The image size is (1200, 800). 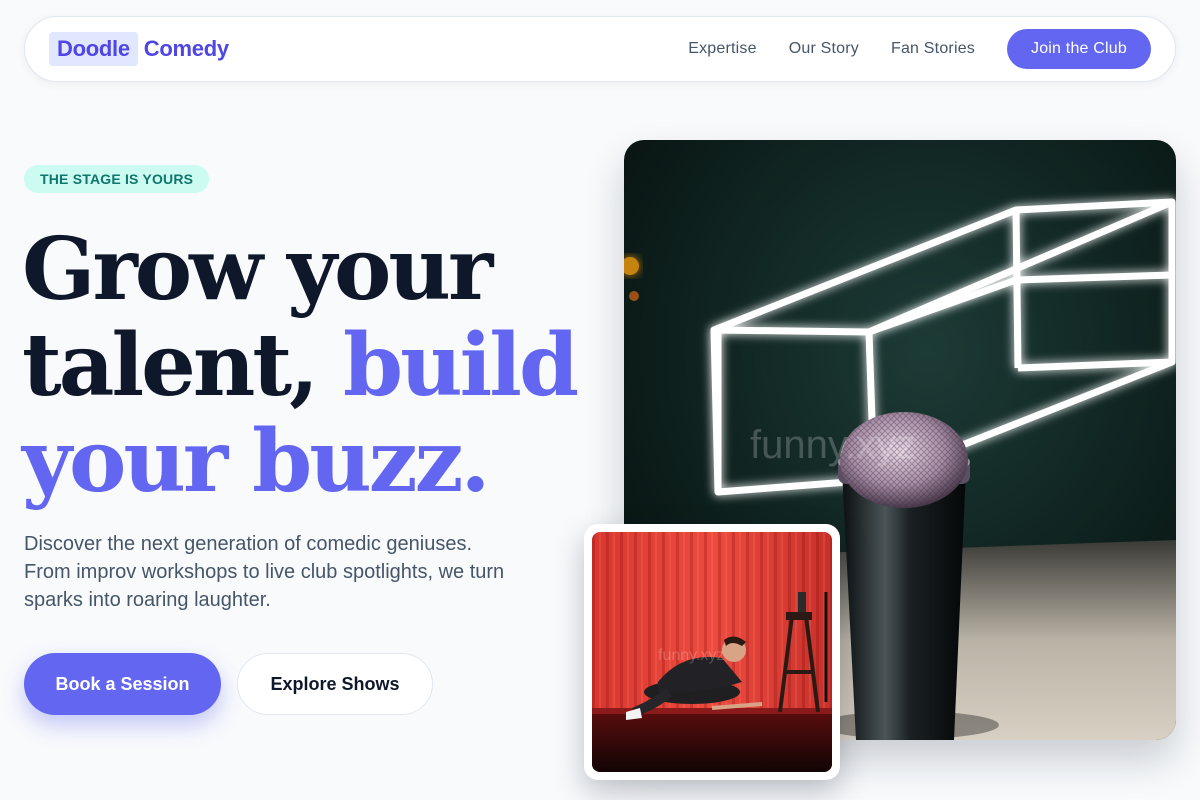 I want to click on logo-box-text: Doodle, so click(x=93, y=49).